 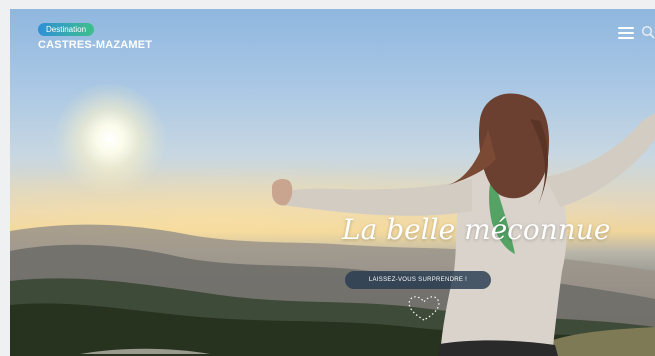 What do you see at coordinates (424, 308) in the screenshot?
I see `dotted-heart-scroll-icon` at bounding box center [424, 308].